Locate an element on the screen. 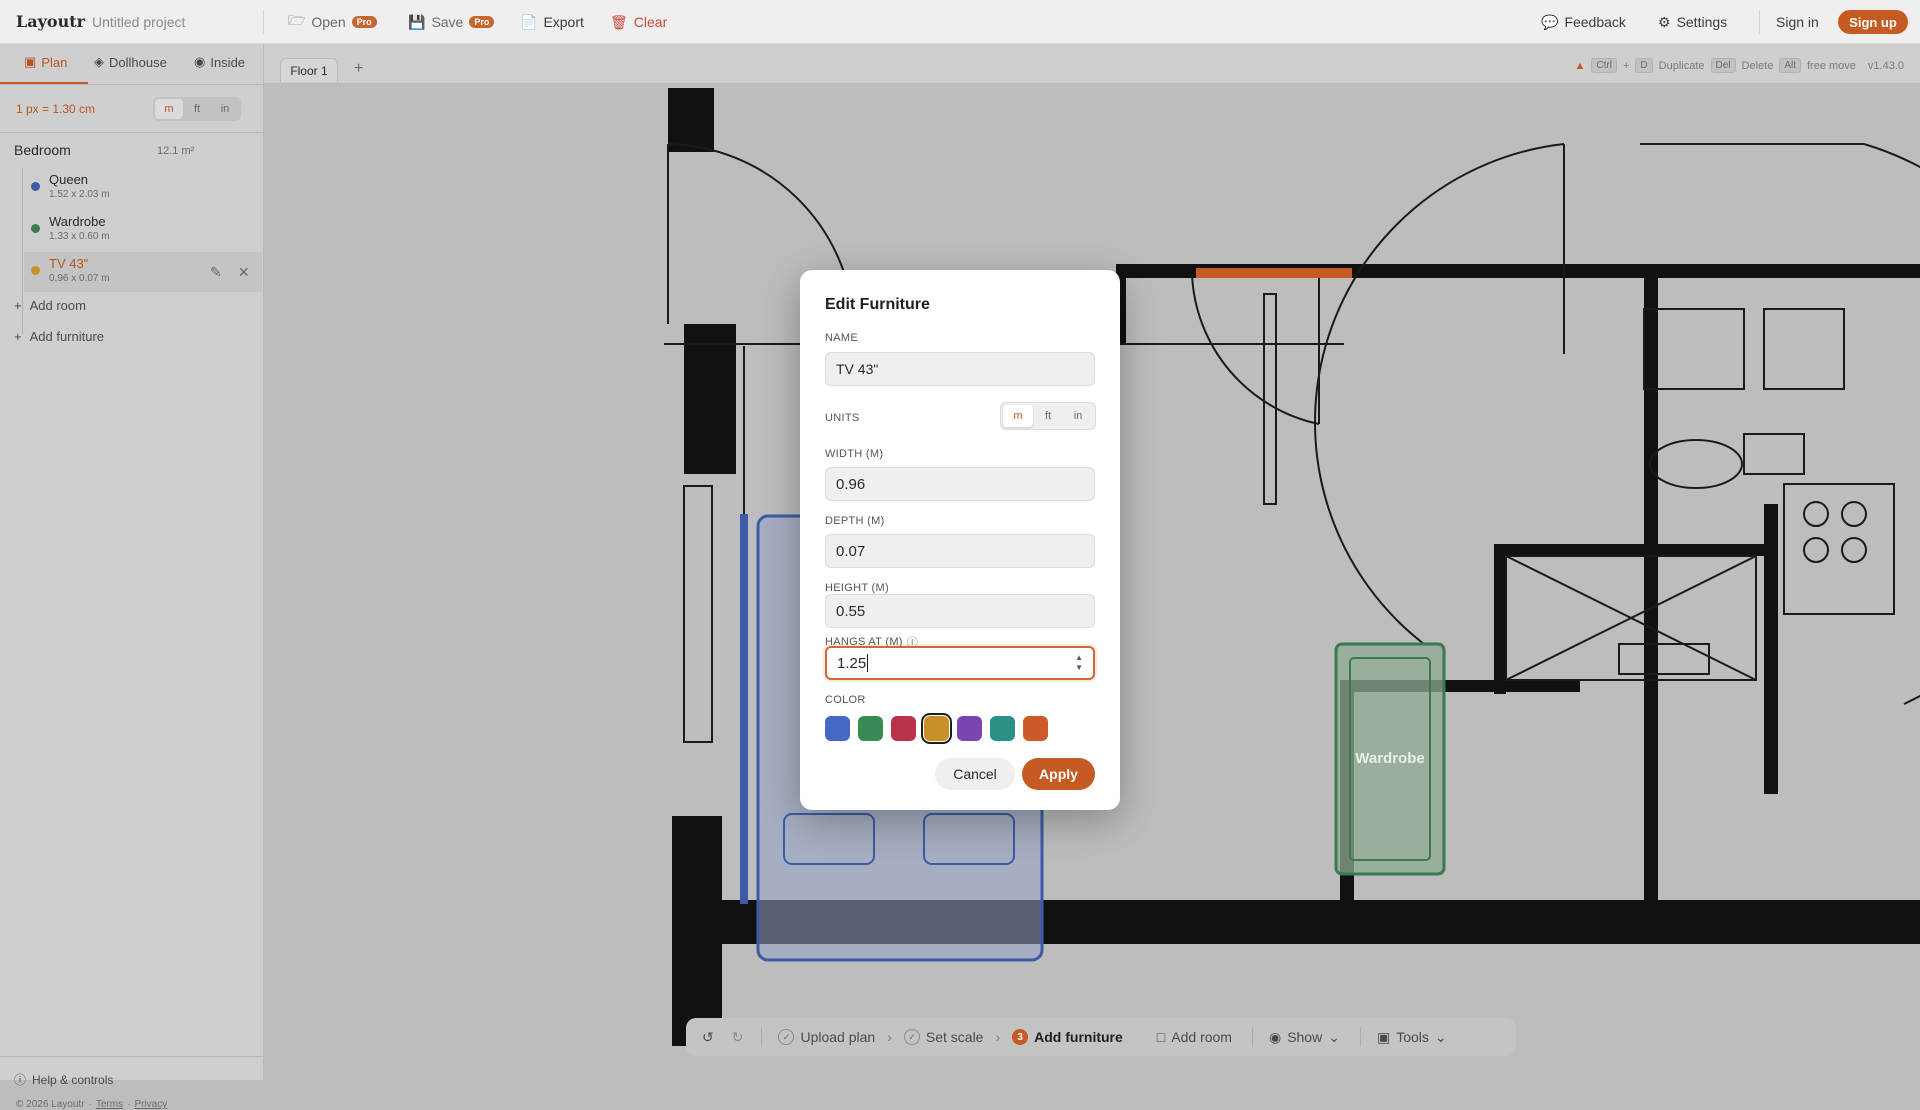 The height and width of the screenshot is (1110, 1920). export-button: 📄 Export is located at coordinates (552, 22).